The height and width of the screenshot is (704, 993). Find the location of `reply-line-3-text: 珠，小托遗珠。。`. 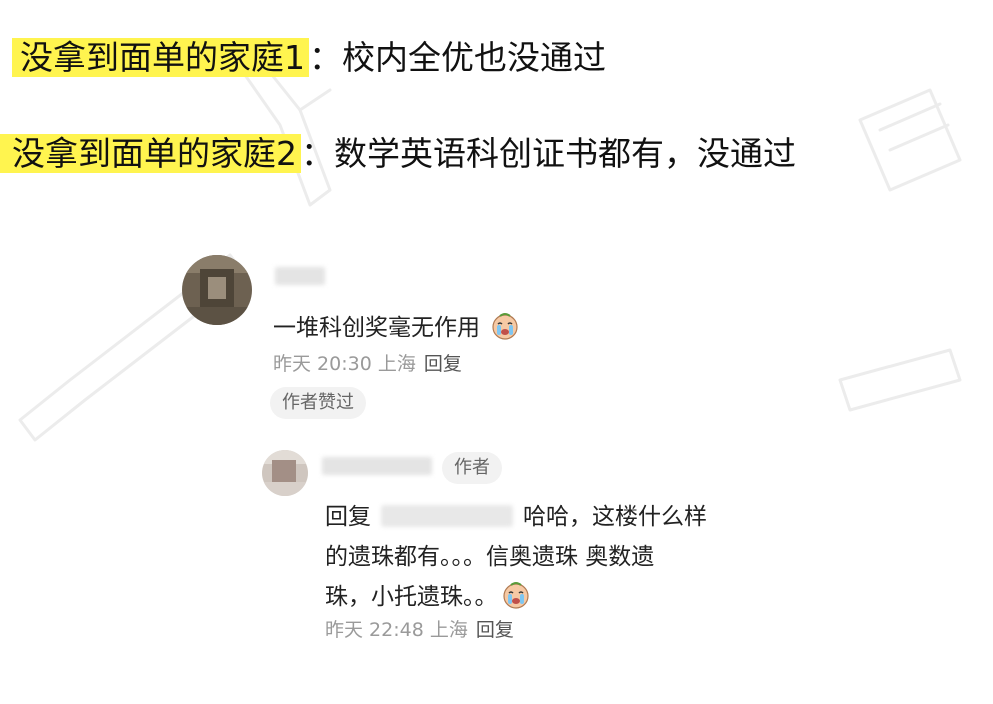

reply-line-3-text: 珠，小托遗珠。。 is located at coordinates (411, 597).